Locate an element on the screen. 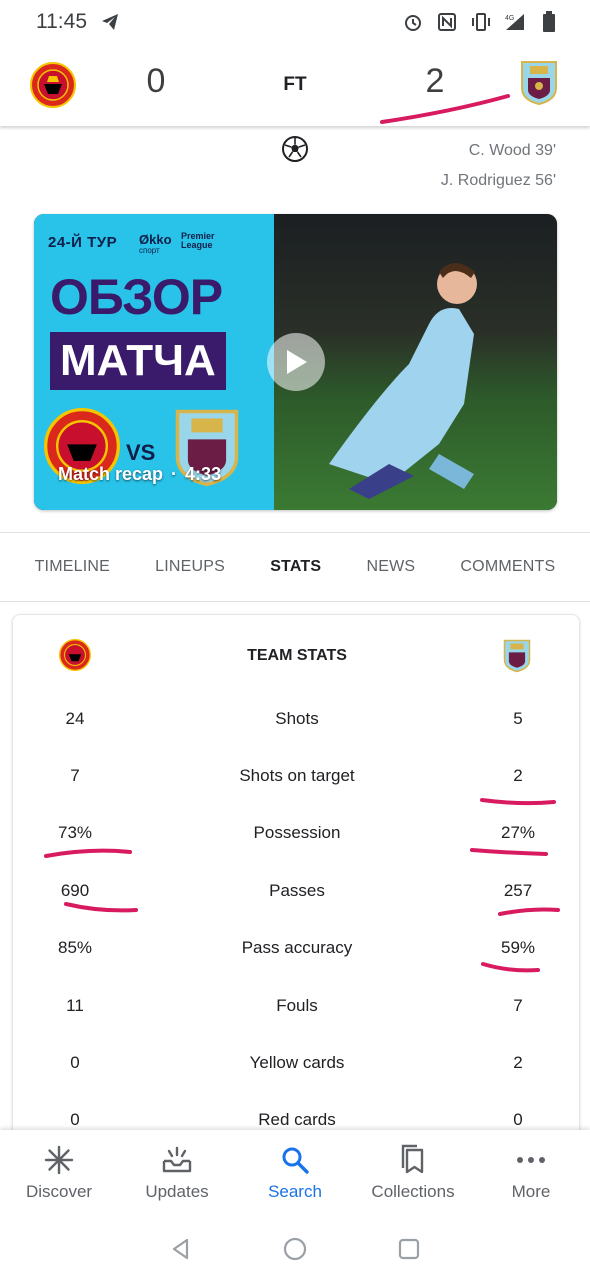 This screenshot has width=590, height=1280. stat-label: Shots on target is located at coordinates (297, 775).